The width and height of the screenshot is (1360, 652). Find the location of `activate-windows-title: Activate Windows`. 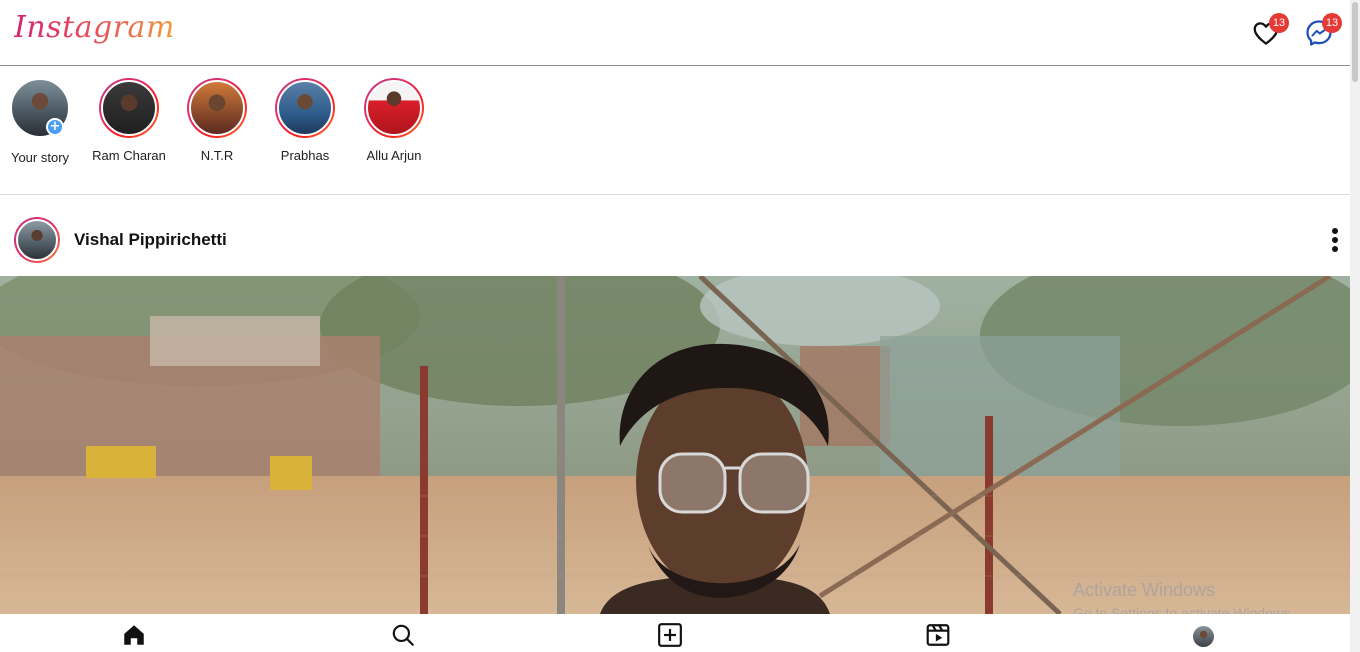

activate-windows-title: Activate Windows is located at coordinates (1144, 590).